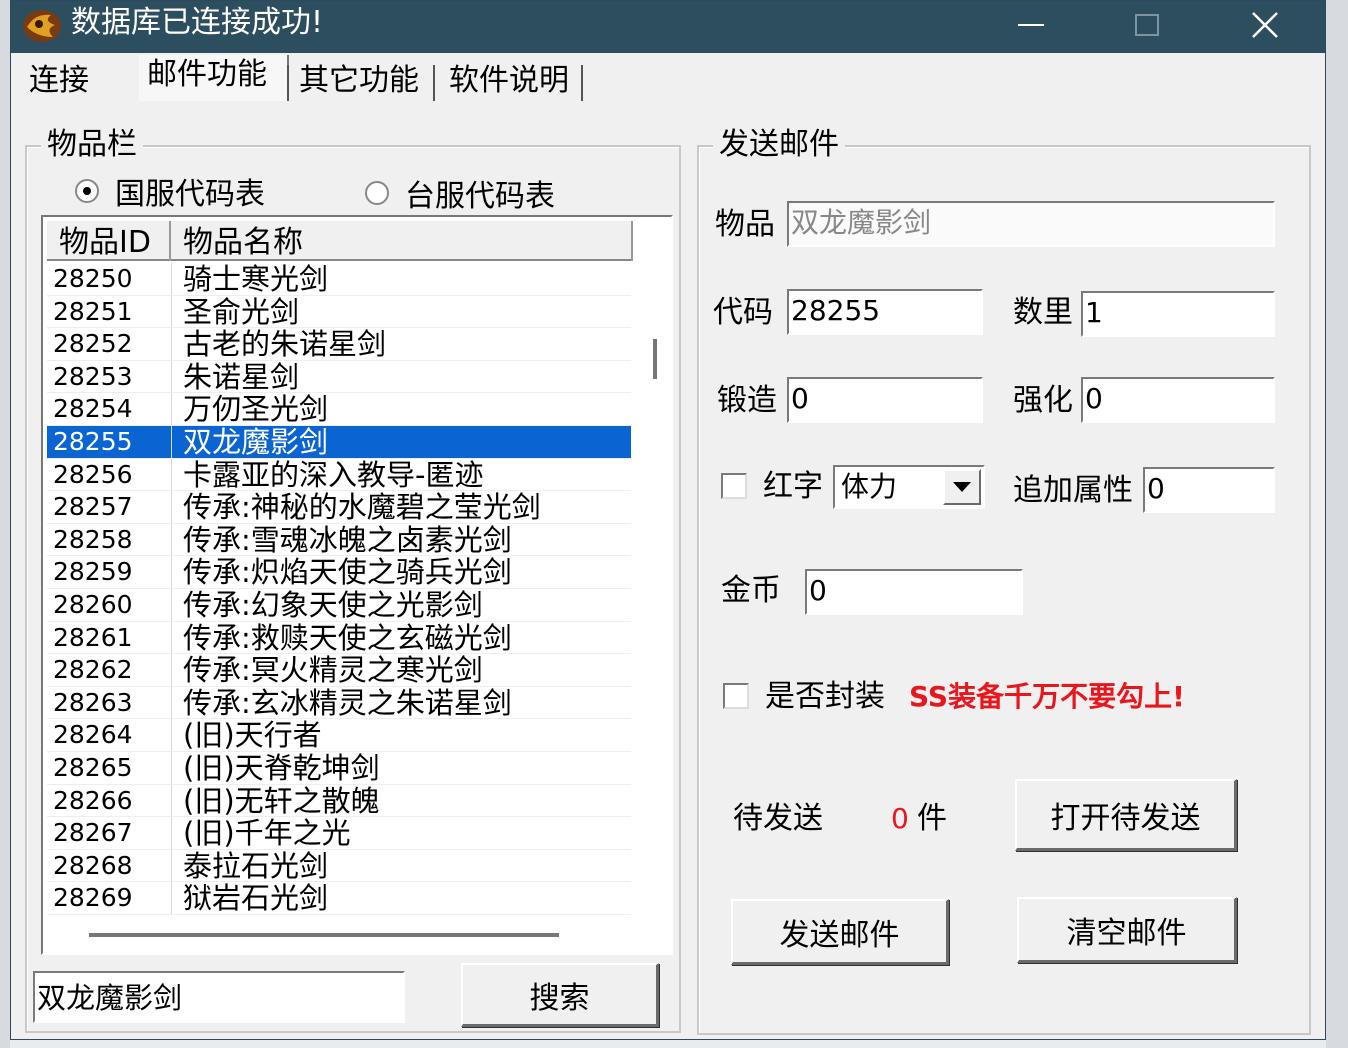  What do you see at coordinates (840, 932) in the screenshot?
I see `send-mail-button: 发送邮件` at bounding box center [840, 932].